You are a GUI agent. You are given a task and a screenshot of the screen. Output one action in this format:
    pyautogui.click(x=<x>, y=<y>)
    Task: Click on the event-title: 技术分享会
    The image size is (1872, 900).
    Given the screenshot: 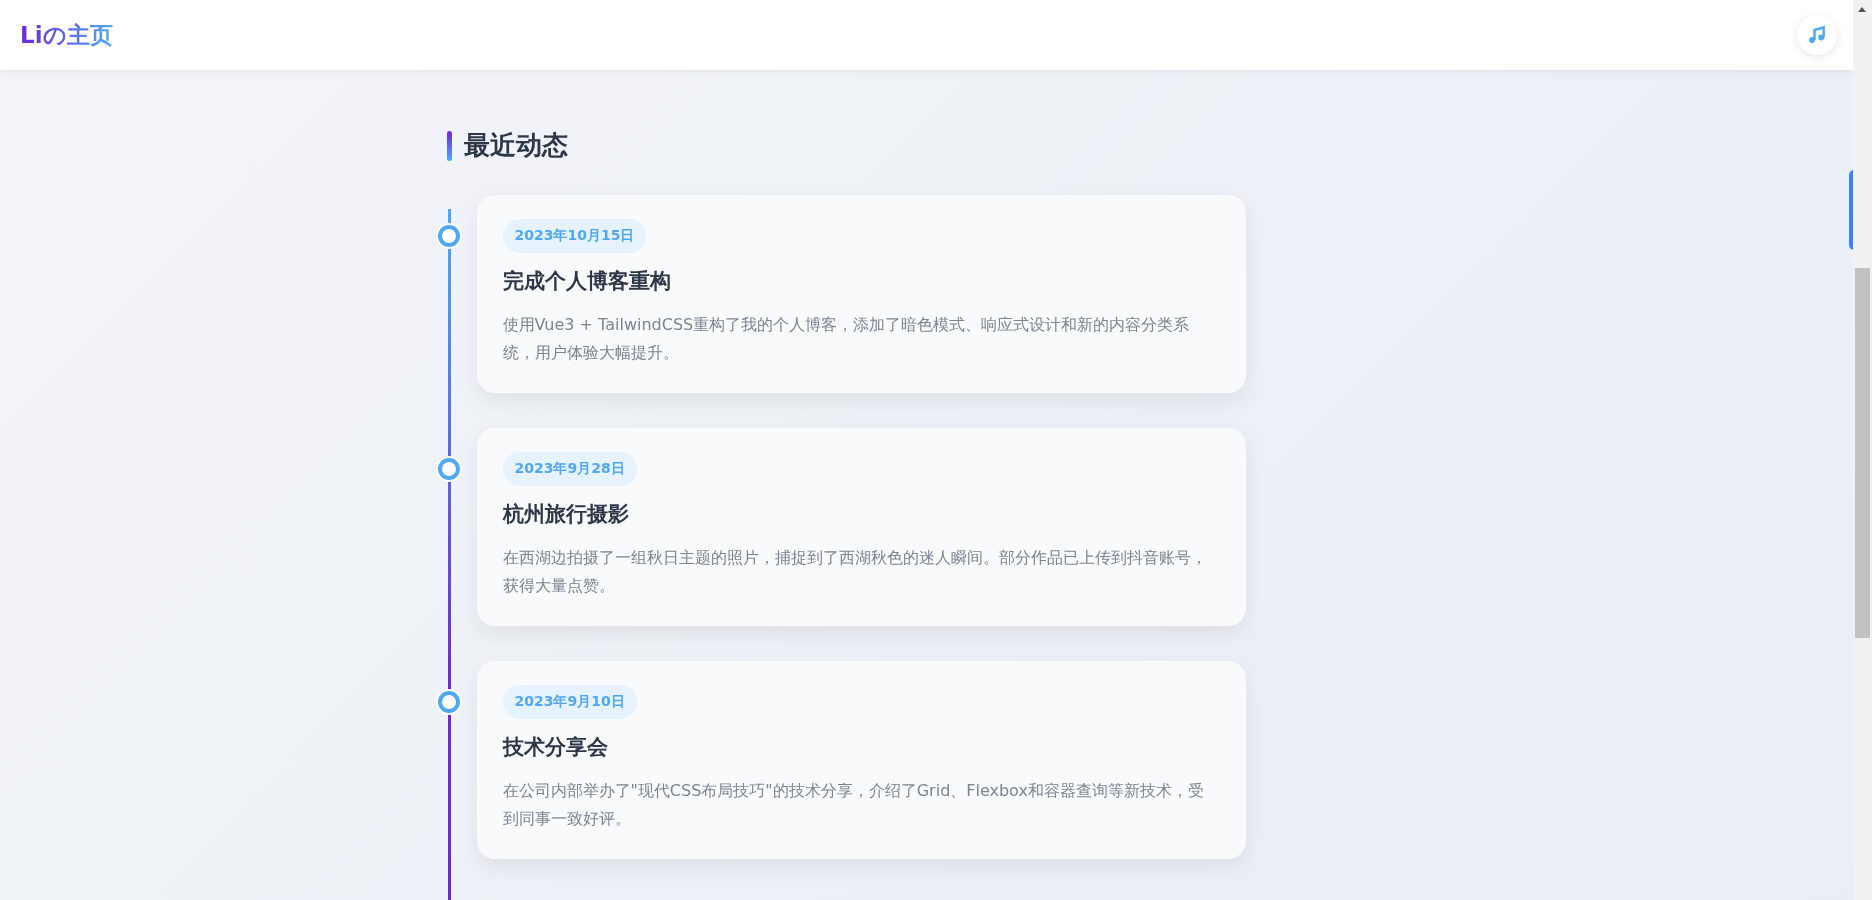 What is the action you would take?
    pyautogui.click(x=555, y=747)
    